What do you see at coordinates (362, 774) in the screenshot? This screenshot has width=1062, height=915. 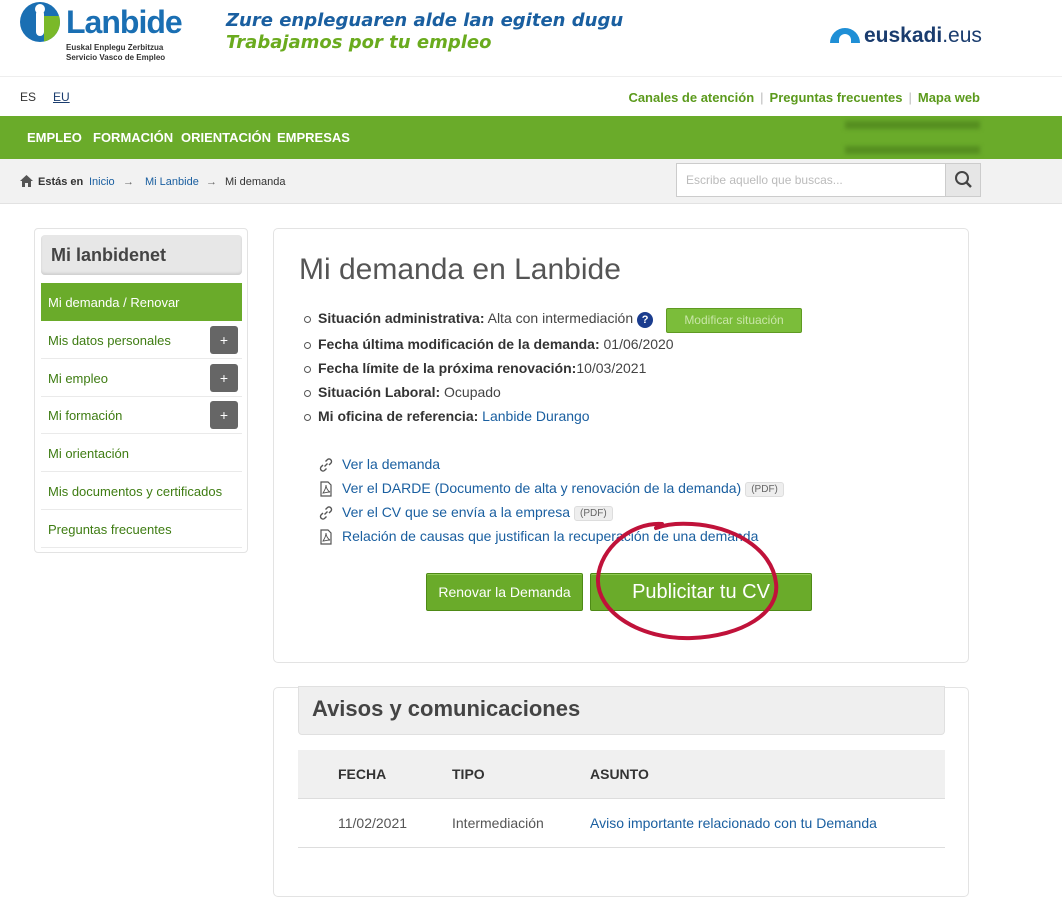 I see `col-fecha: FECHA` at bounding box center [362, 774].